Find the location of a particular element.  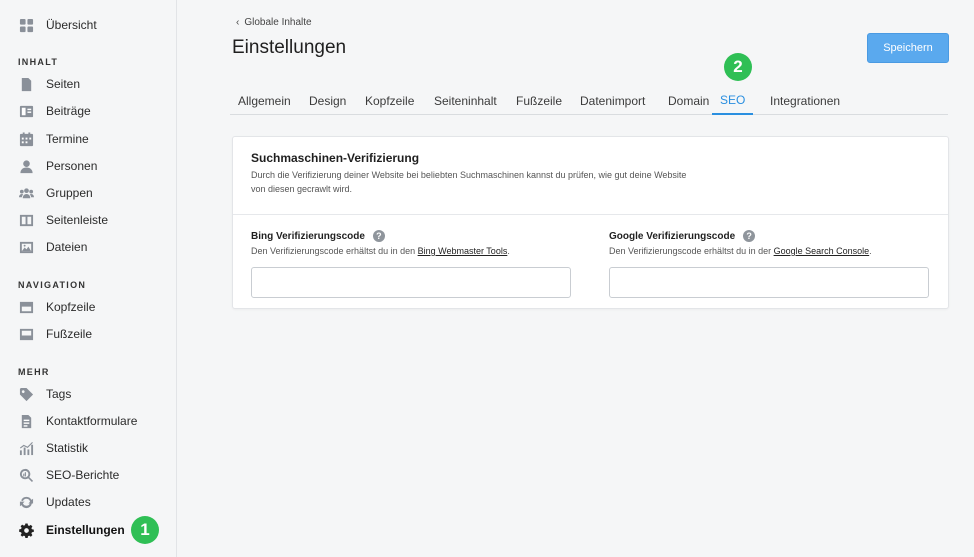

step-badge-1: 1 is located at coordinates (145, 530).